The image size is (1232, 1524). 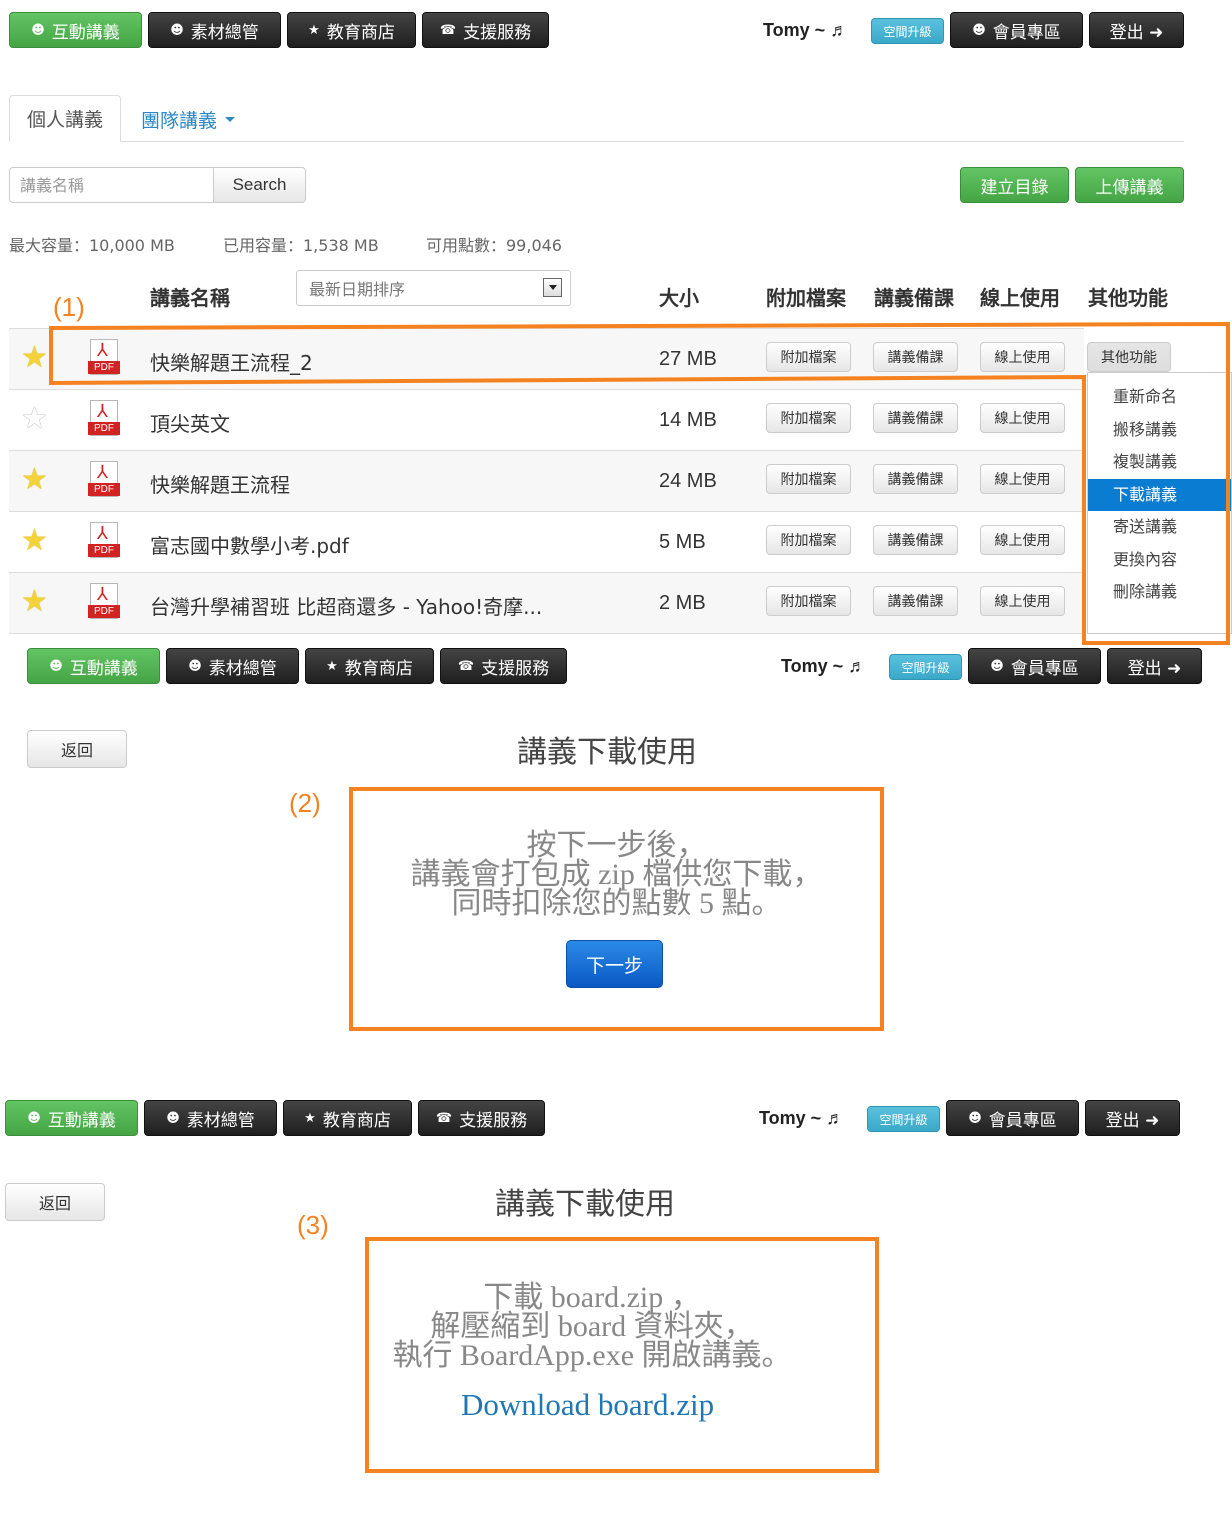 What do you see at coordinates (616, 874) in the screenshot?
I see `download-instructions: 按下一步後， 講義會打包成 zip 檔供您下載， 同時扣除您的點數 5 點。` at bounding box center [616, 874].